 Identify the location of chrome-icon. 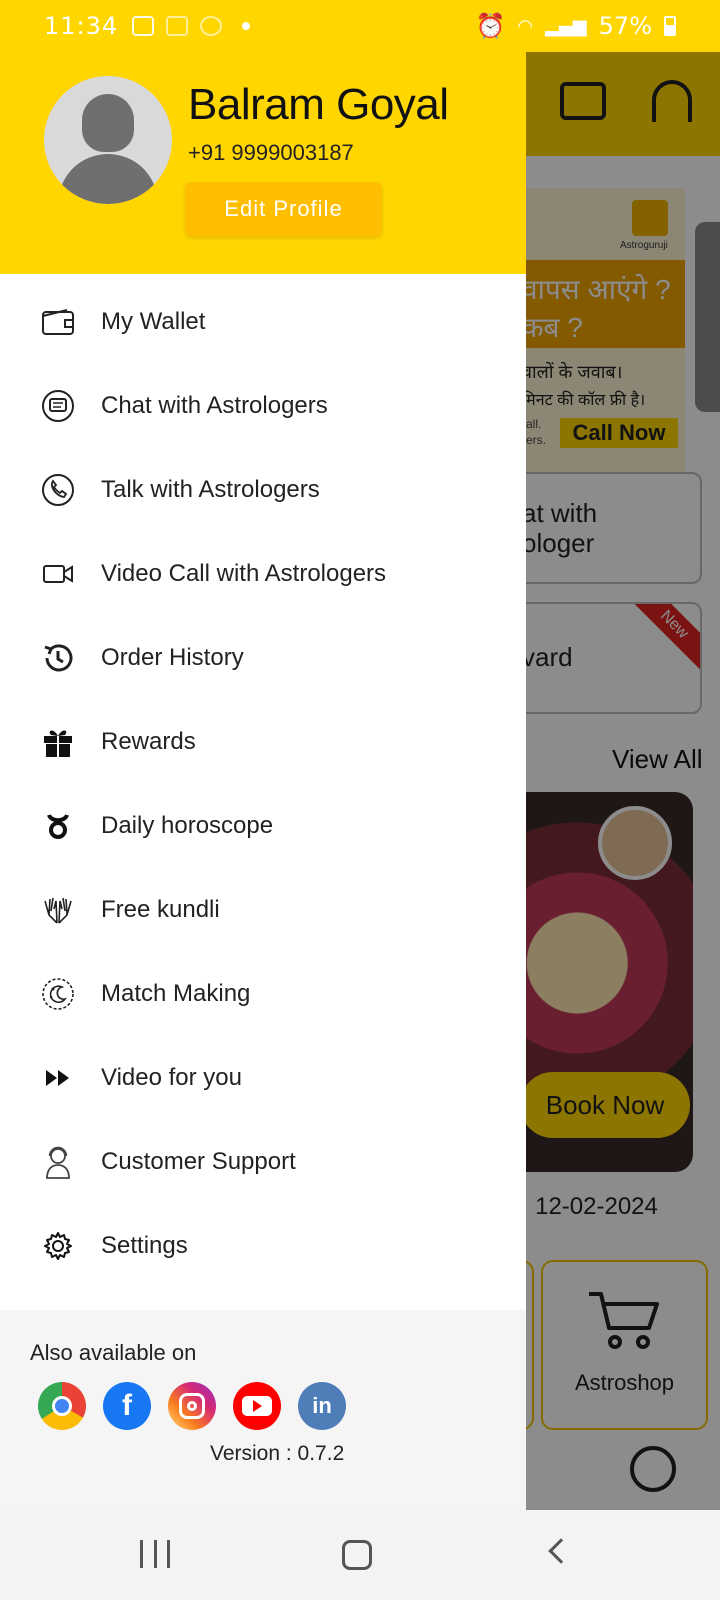
(62, 1406).